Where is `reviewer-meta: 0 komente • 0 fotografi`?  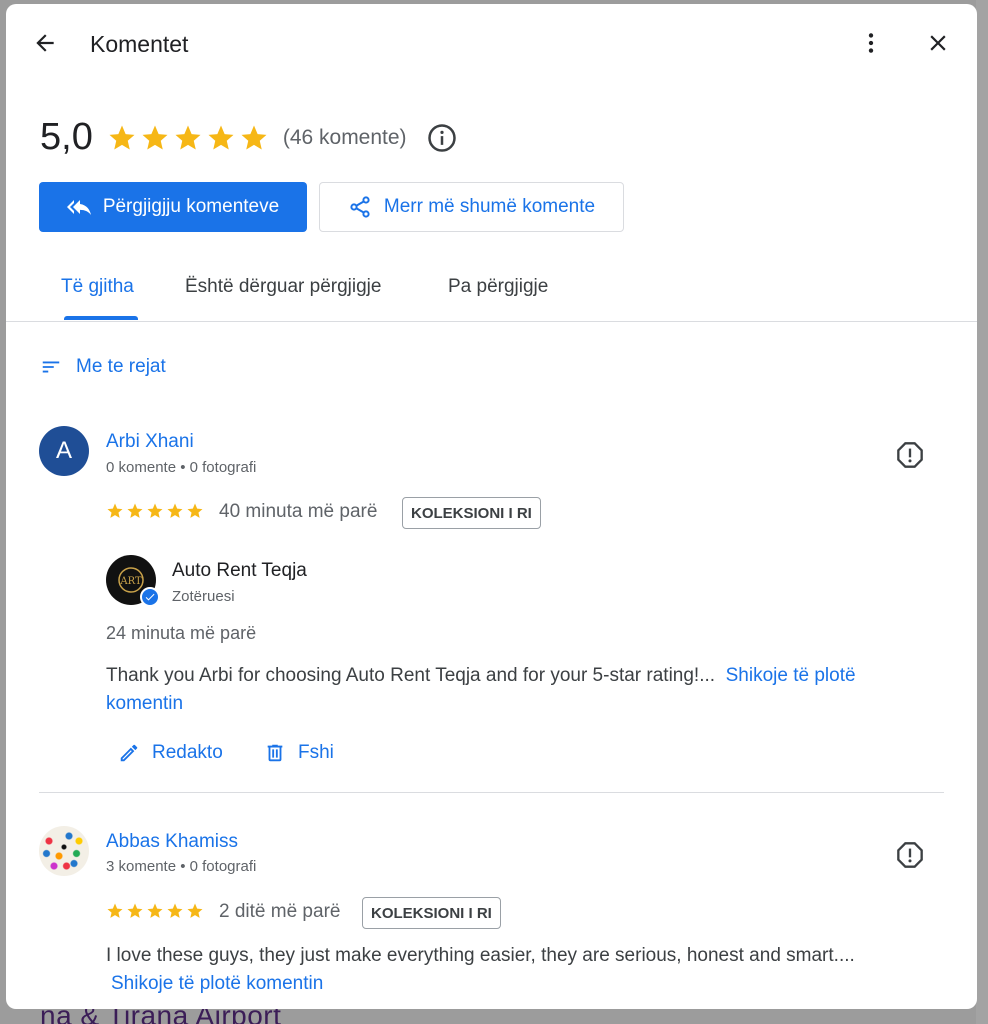
reviewer-meta: 0 komente • 0 fotografi is located at coordinates (181, 467).